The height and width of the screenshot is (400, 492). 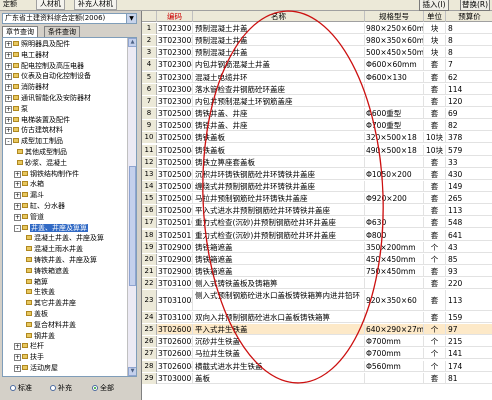 I want to click on tree-item: + 活动房屋, so click(x=36, y=368).